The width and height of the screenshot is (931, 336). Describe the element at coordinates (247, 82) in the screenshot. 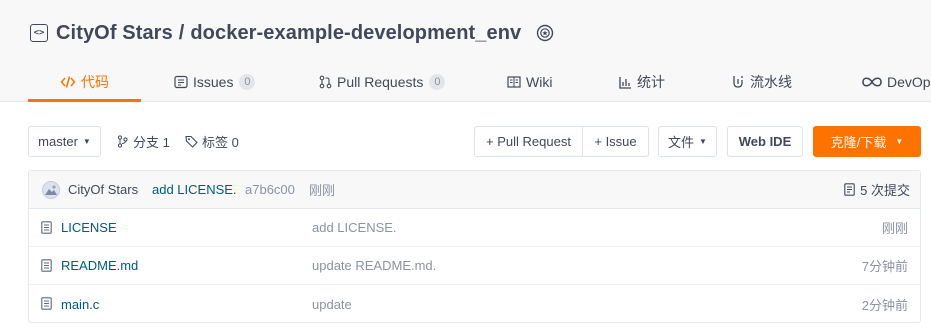

I see `issues-count-badge: 0` at that location.